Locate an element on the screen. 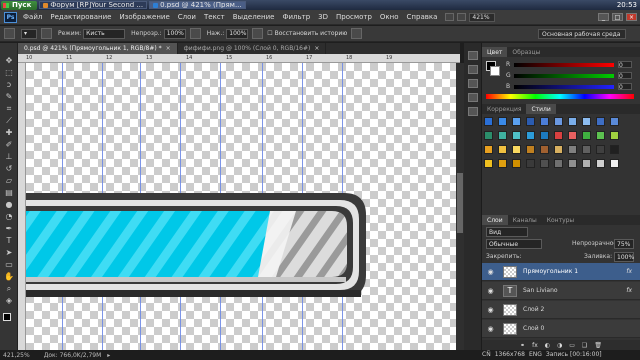 This screenshot has height=360, width=640. menu-edit: Редактирование is located at coordinates (80, 17).